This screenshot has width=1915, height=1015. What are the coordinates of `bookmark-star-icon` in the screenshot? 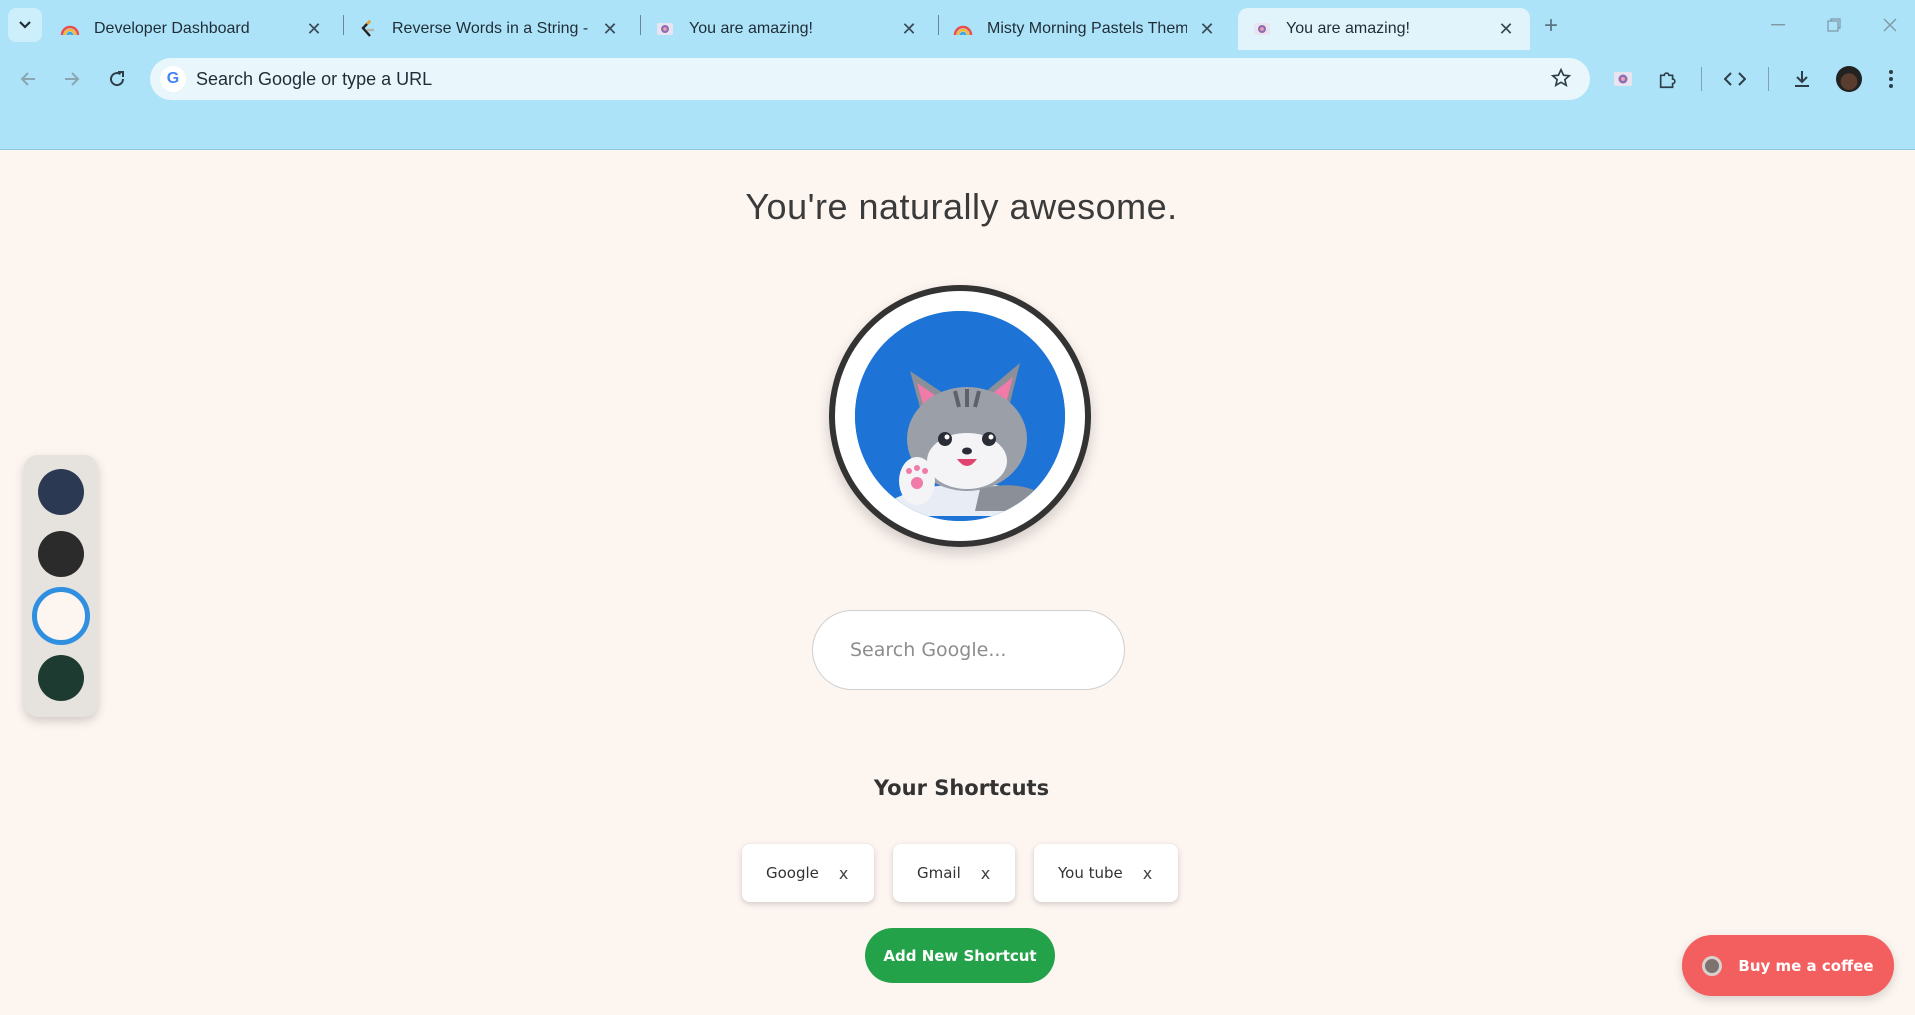 It's located at (1561, 80).